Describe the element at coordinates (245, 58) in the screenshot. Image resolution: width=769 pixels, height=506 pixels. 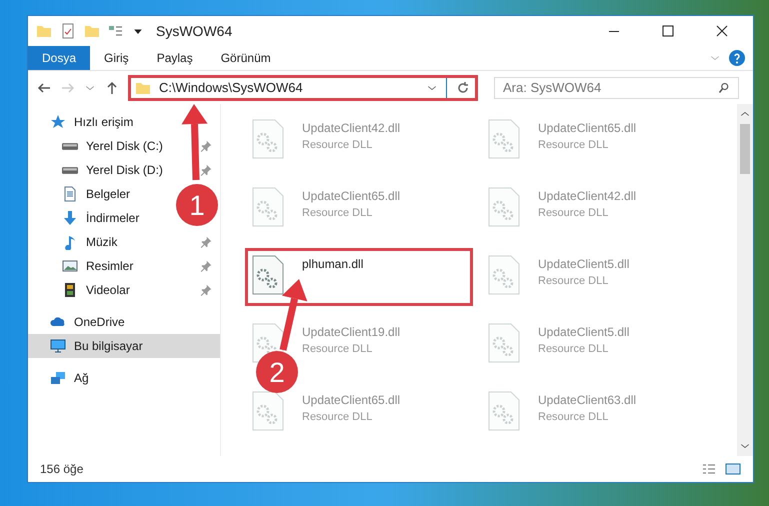
I see `ribbon-tab: Görünüm` at that location.